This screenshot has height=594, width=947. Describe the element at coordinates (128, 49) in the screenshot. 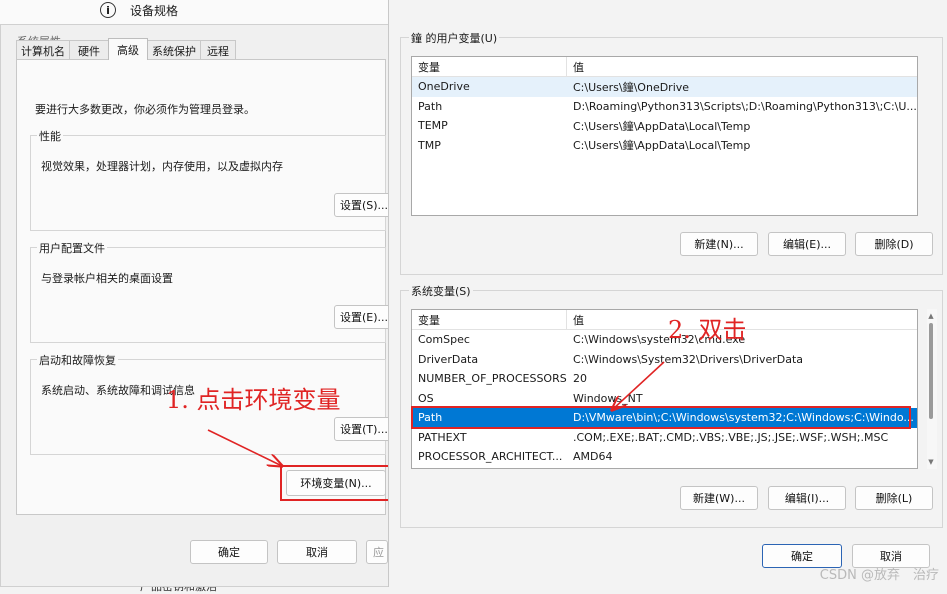

I see `tab-advanced: 高级` at that location.